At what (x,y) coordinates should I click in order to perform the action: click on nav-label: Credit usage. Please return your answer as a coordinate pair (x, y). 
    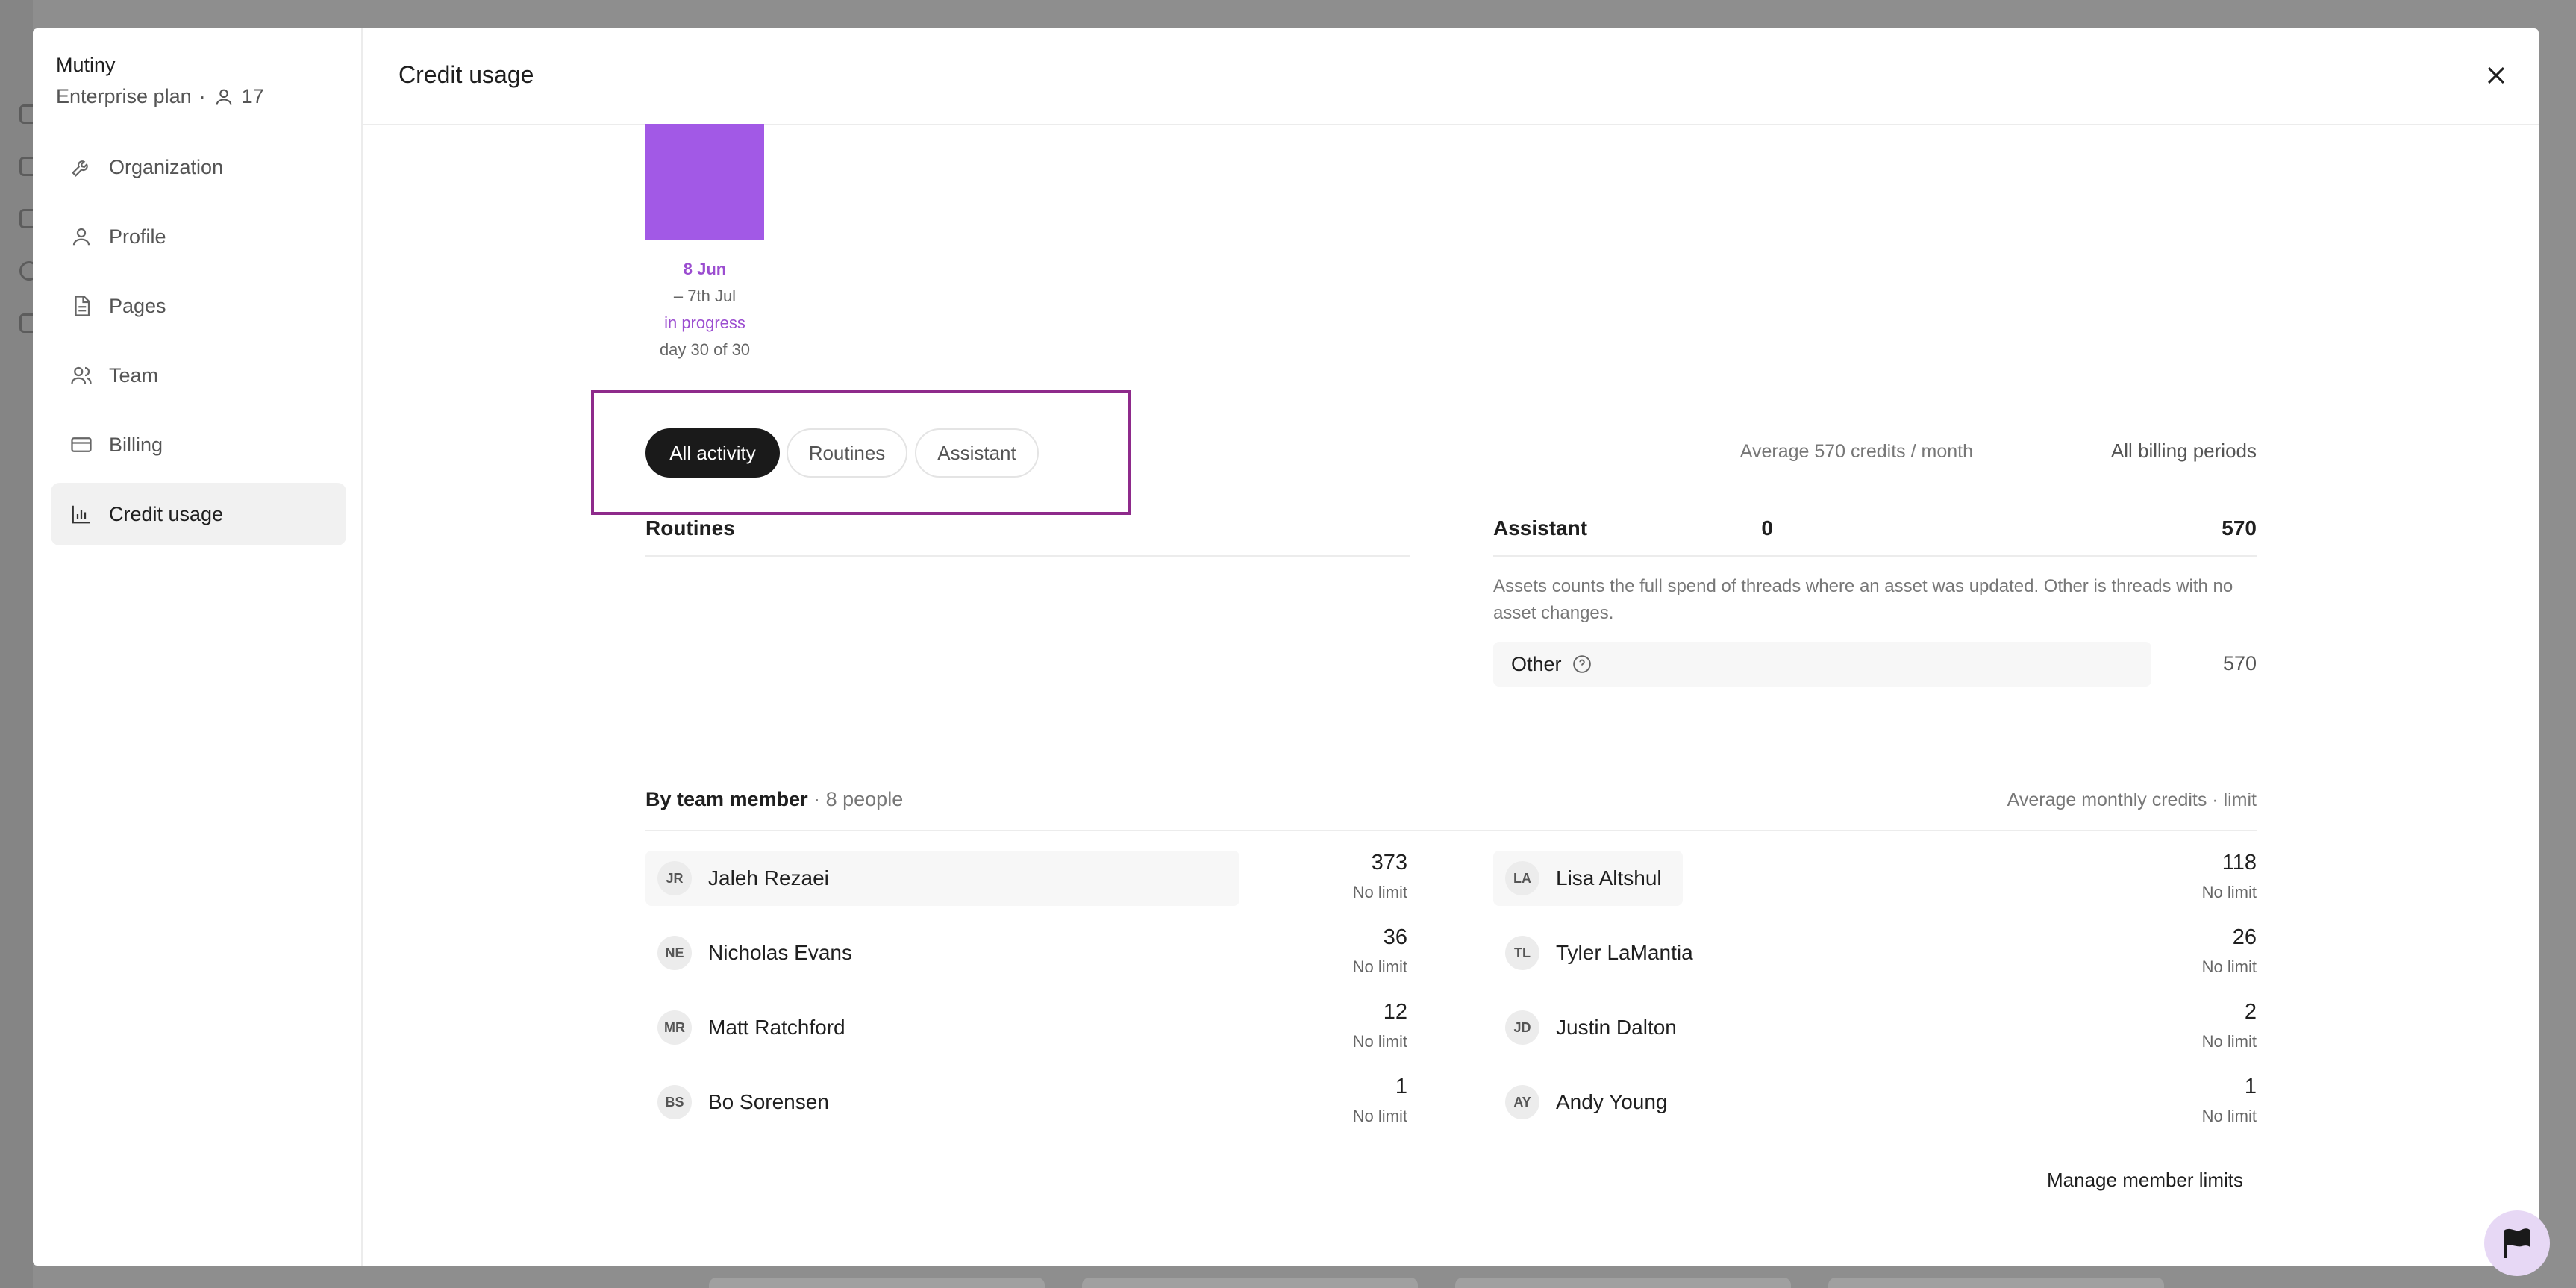
    Looking at the image, I should click on (166, 513).